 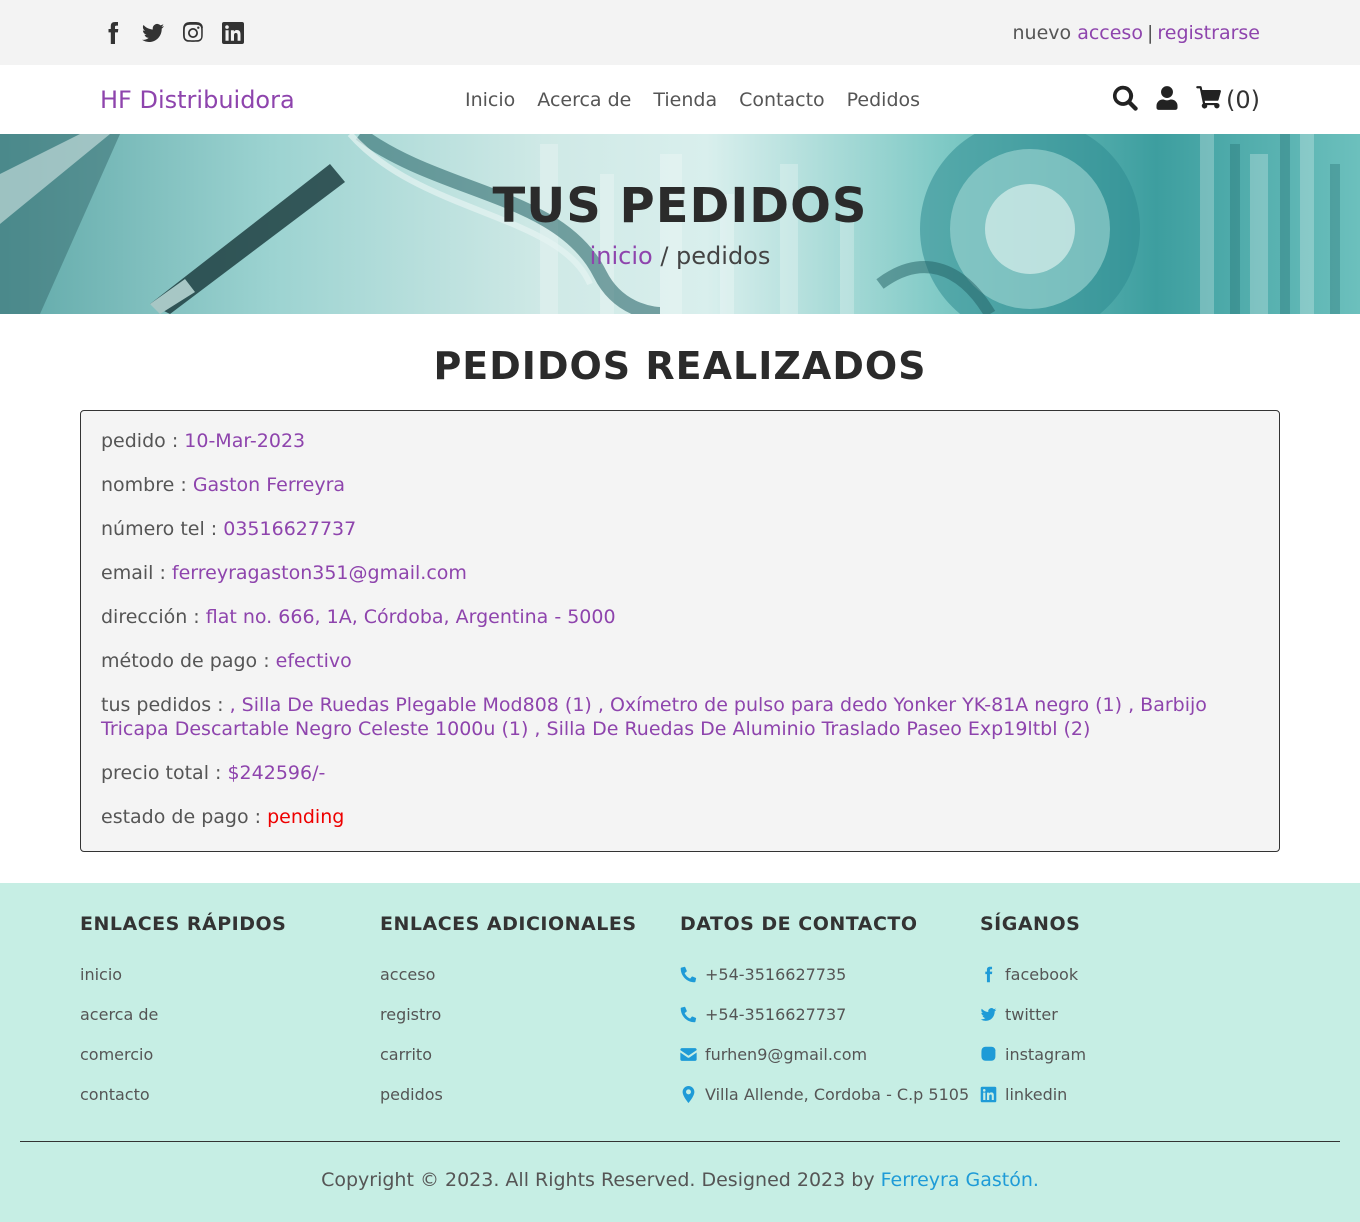 I want to click on footer-link-acerca: acerca de, so click(x=230, y=1025).